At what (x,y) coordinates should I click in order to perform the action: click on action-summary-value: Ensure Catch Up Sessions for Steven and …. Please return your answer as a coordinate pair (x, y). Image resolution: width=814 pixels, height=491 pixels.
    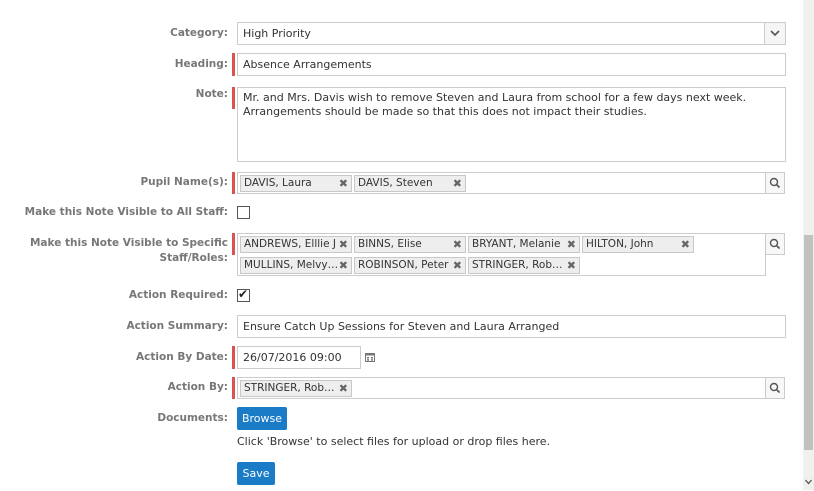
    Looking at the image, I should click on (401, 326).